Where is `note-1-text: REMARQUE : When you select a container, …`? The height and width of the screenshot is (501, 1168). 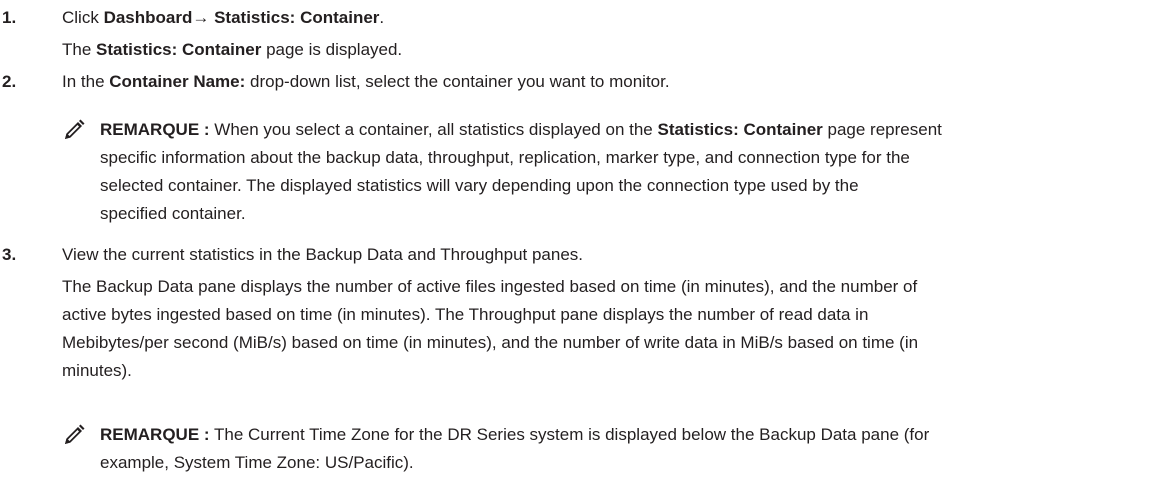 note-1-text: REMARQUE : When you select a container, … is located at coordinates (521, 171).